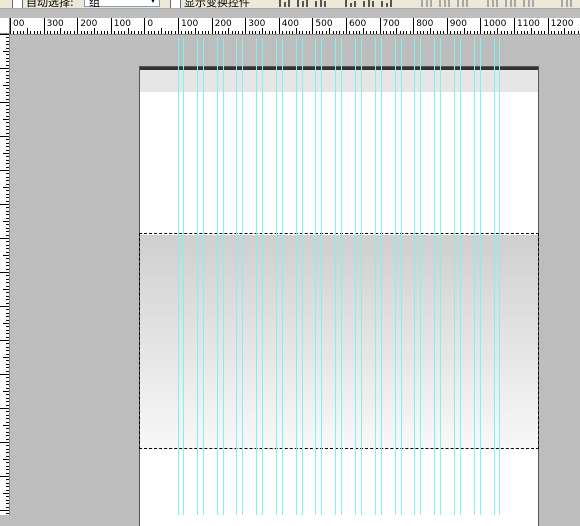  What do you see at coordinates (463, 3) in the screenshot?
I see `distribute-bottom-icon` at bounding box center [463, 3].